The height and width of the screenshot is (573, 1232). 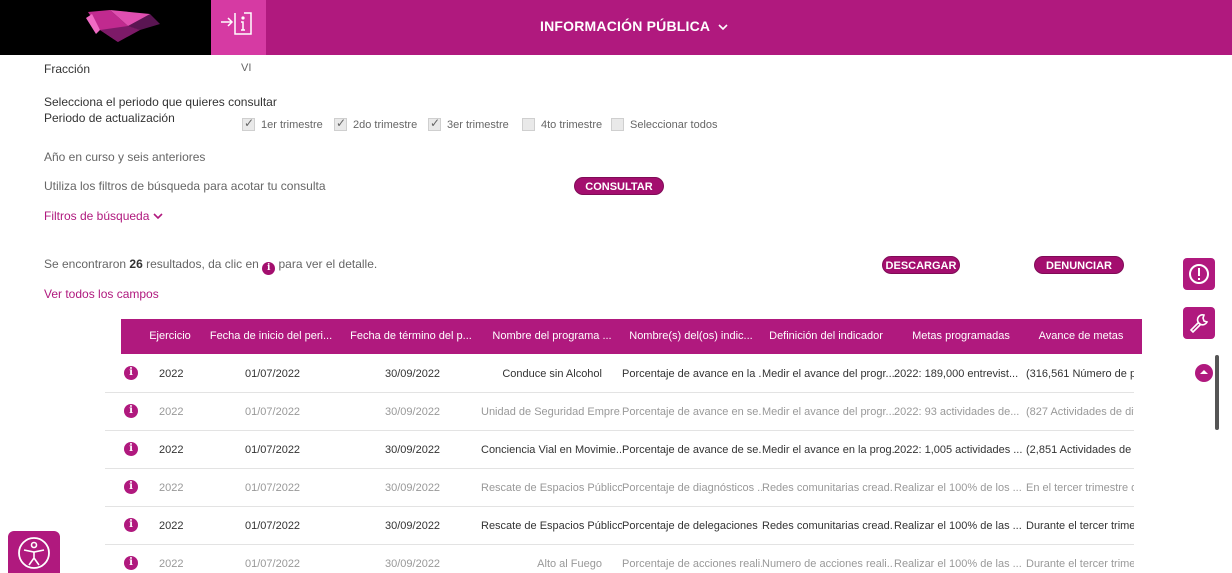 What do you see at coordinates (326, 264) in the screenshot?
I see `results-suffix: para ver el detalle.` at bounding box center [326, 264].